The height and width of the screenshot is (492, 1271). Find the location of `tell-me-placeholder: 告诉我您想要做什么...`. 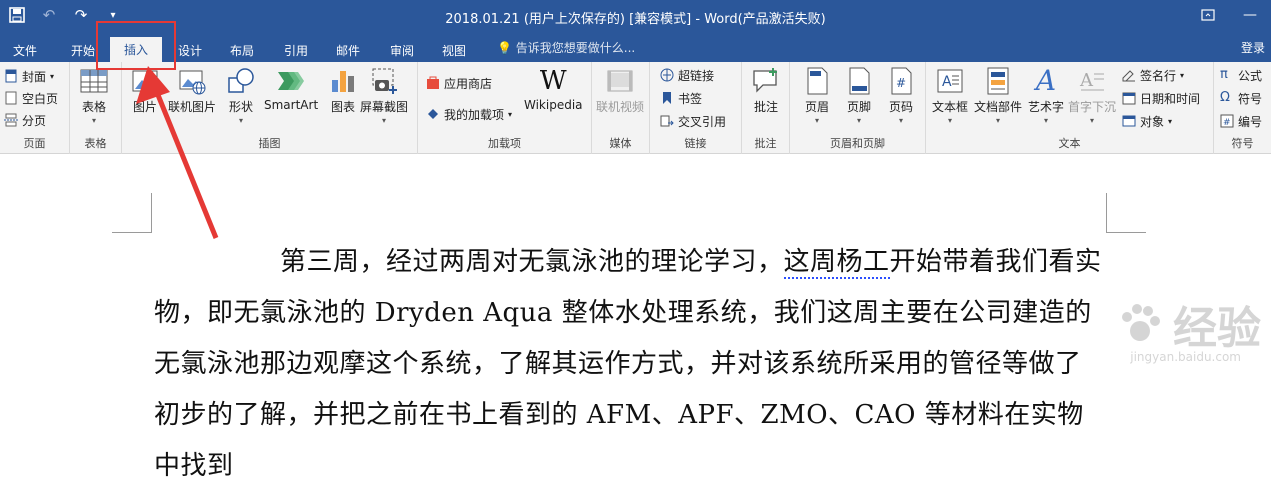

tell-me-placeholder: 告诉我您想要做什么... is located at coordinates (575, 48).